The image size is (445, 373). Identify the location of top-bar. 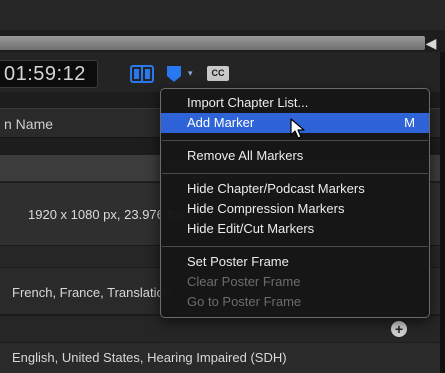
(222, 15).